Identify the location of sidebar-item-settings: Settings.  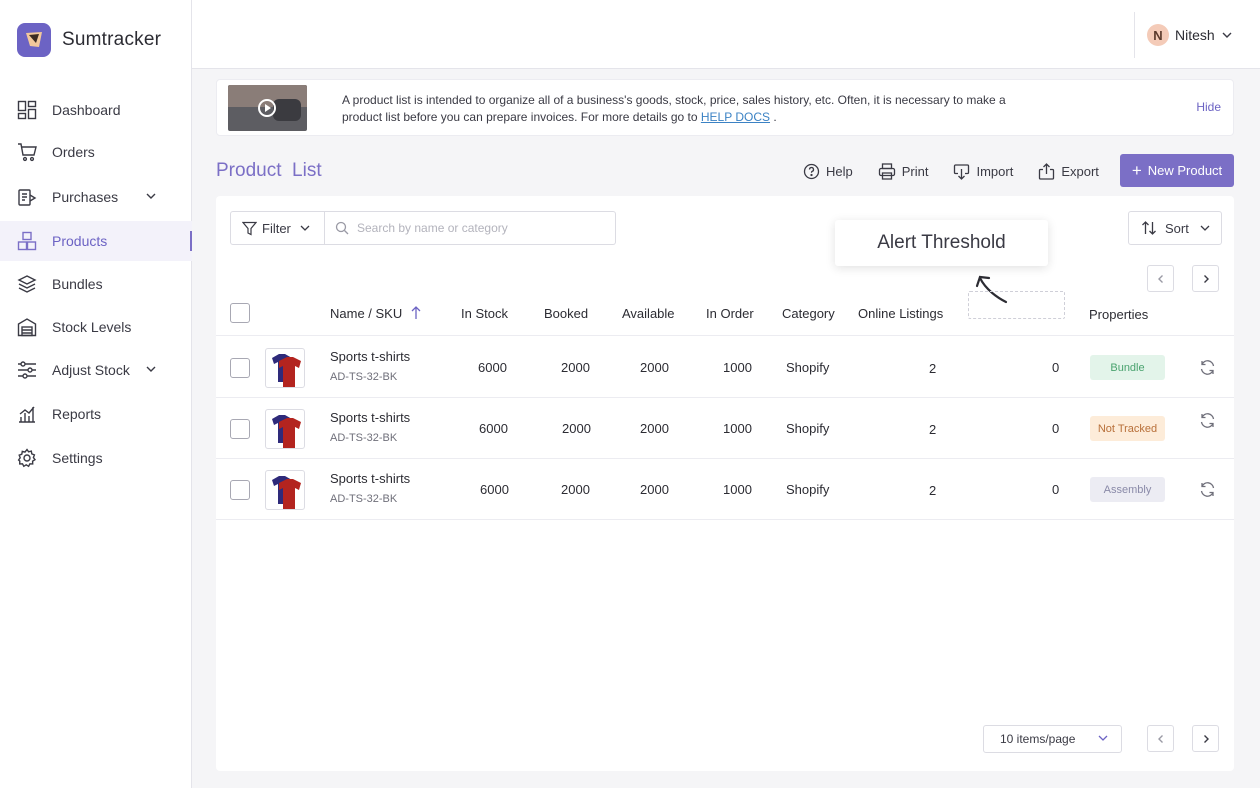
(96, 458).